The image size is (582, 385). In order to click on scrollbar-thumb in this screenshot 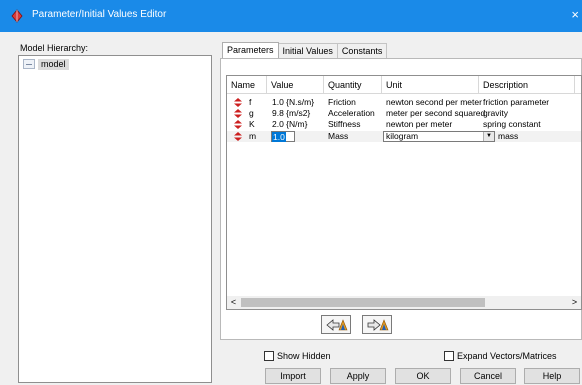, I will do `click(363, 302)`.